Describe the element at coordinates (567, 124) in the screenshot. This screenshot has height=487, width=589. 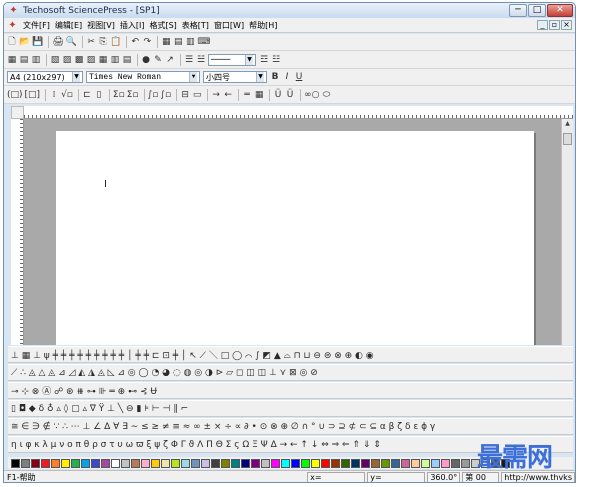
I see `scroll-up-icon: ▲` at that location.